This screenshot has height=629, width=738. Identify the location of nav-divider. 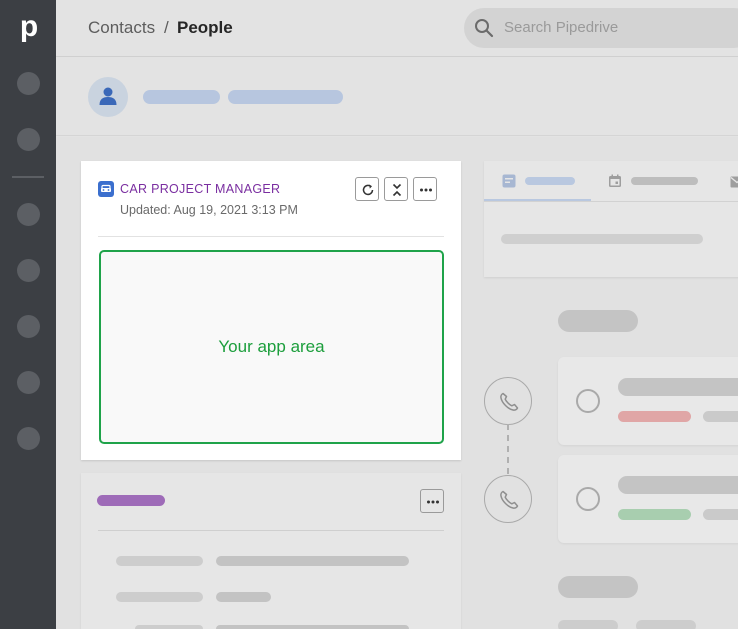
(28, 177).